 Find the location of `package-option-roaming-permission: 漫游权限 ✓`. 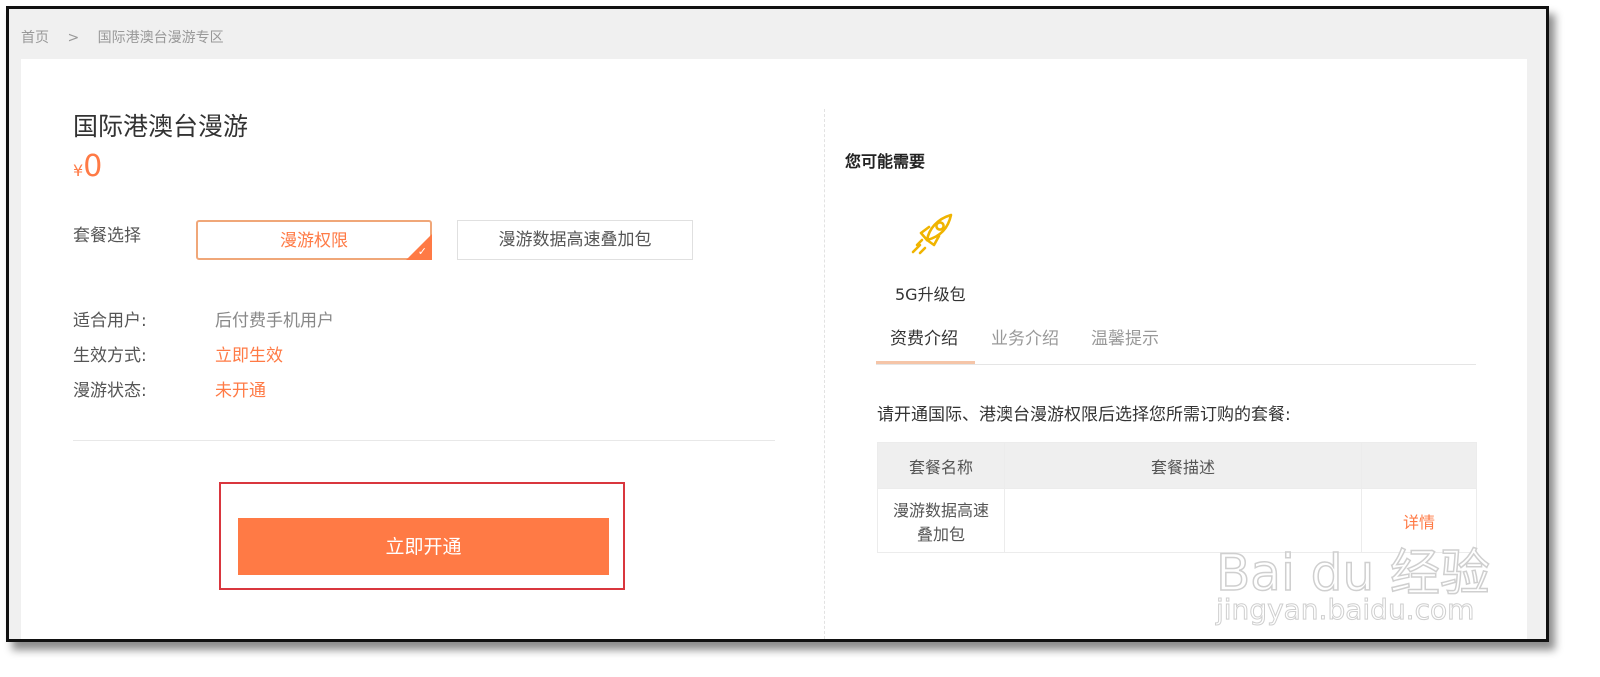

package-option-roaming-permission: 漫游权限 ✓ is located at coordinates (314, 240).